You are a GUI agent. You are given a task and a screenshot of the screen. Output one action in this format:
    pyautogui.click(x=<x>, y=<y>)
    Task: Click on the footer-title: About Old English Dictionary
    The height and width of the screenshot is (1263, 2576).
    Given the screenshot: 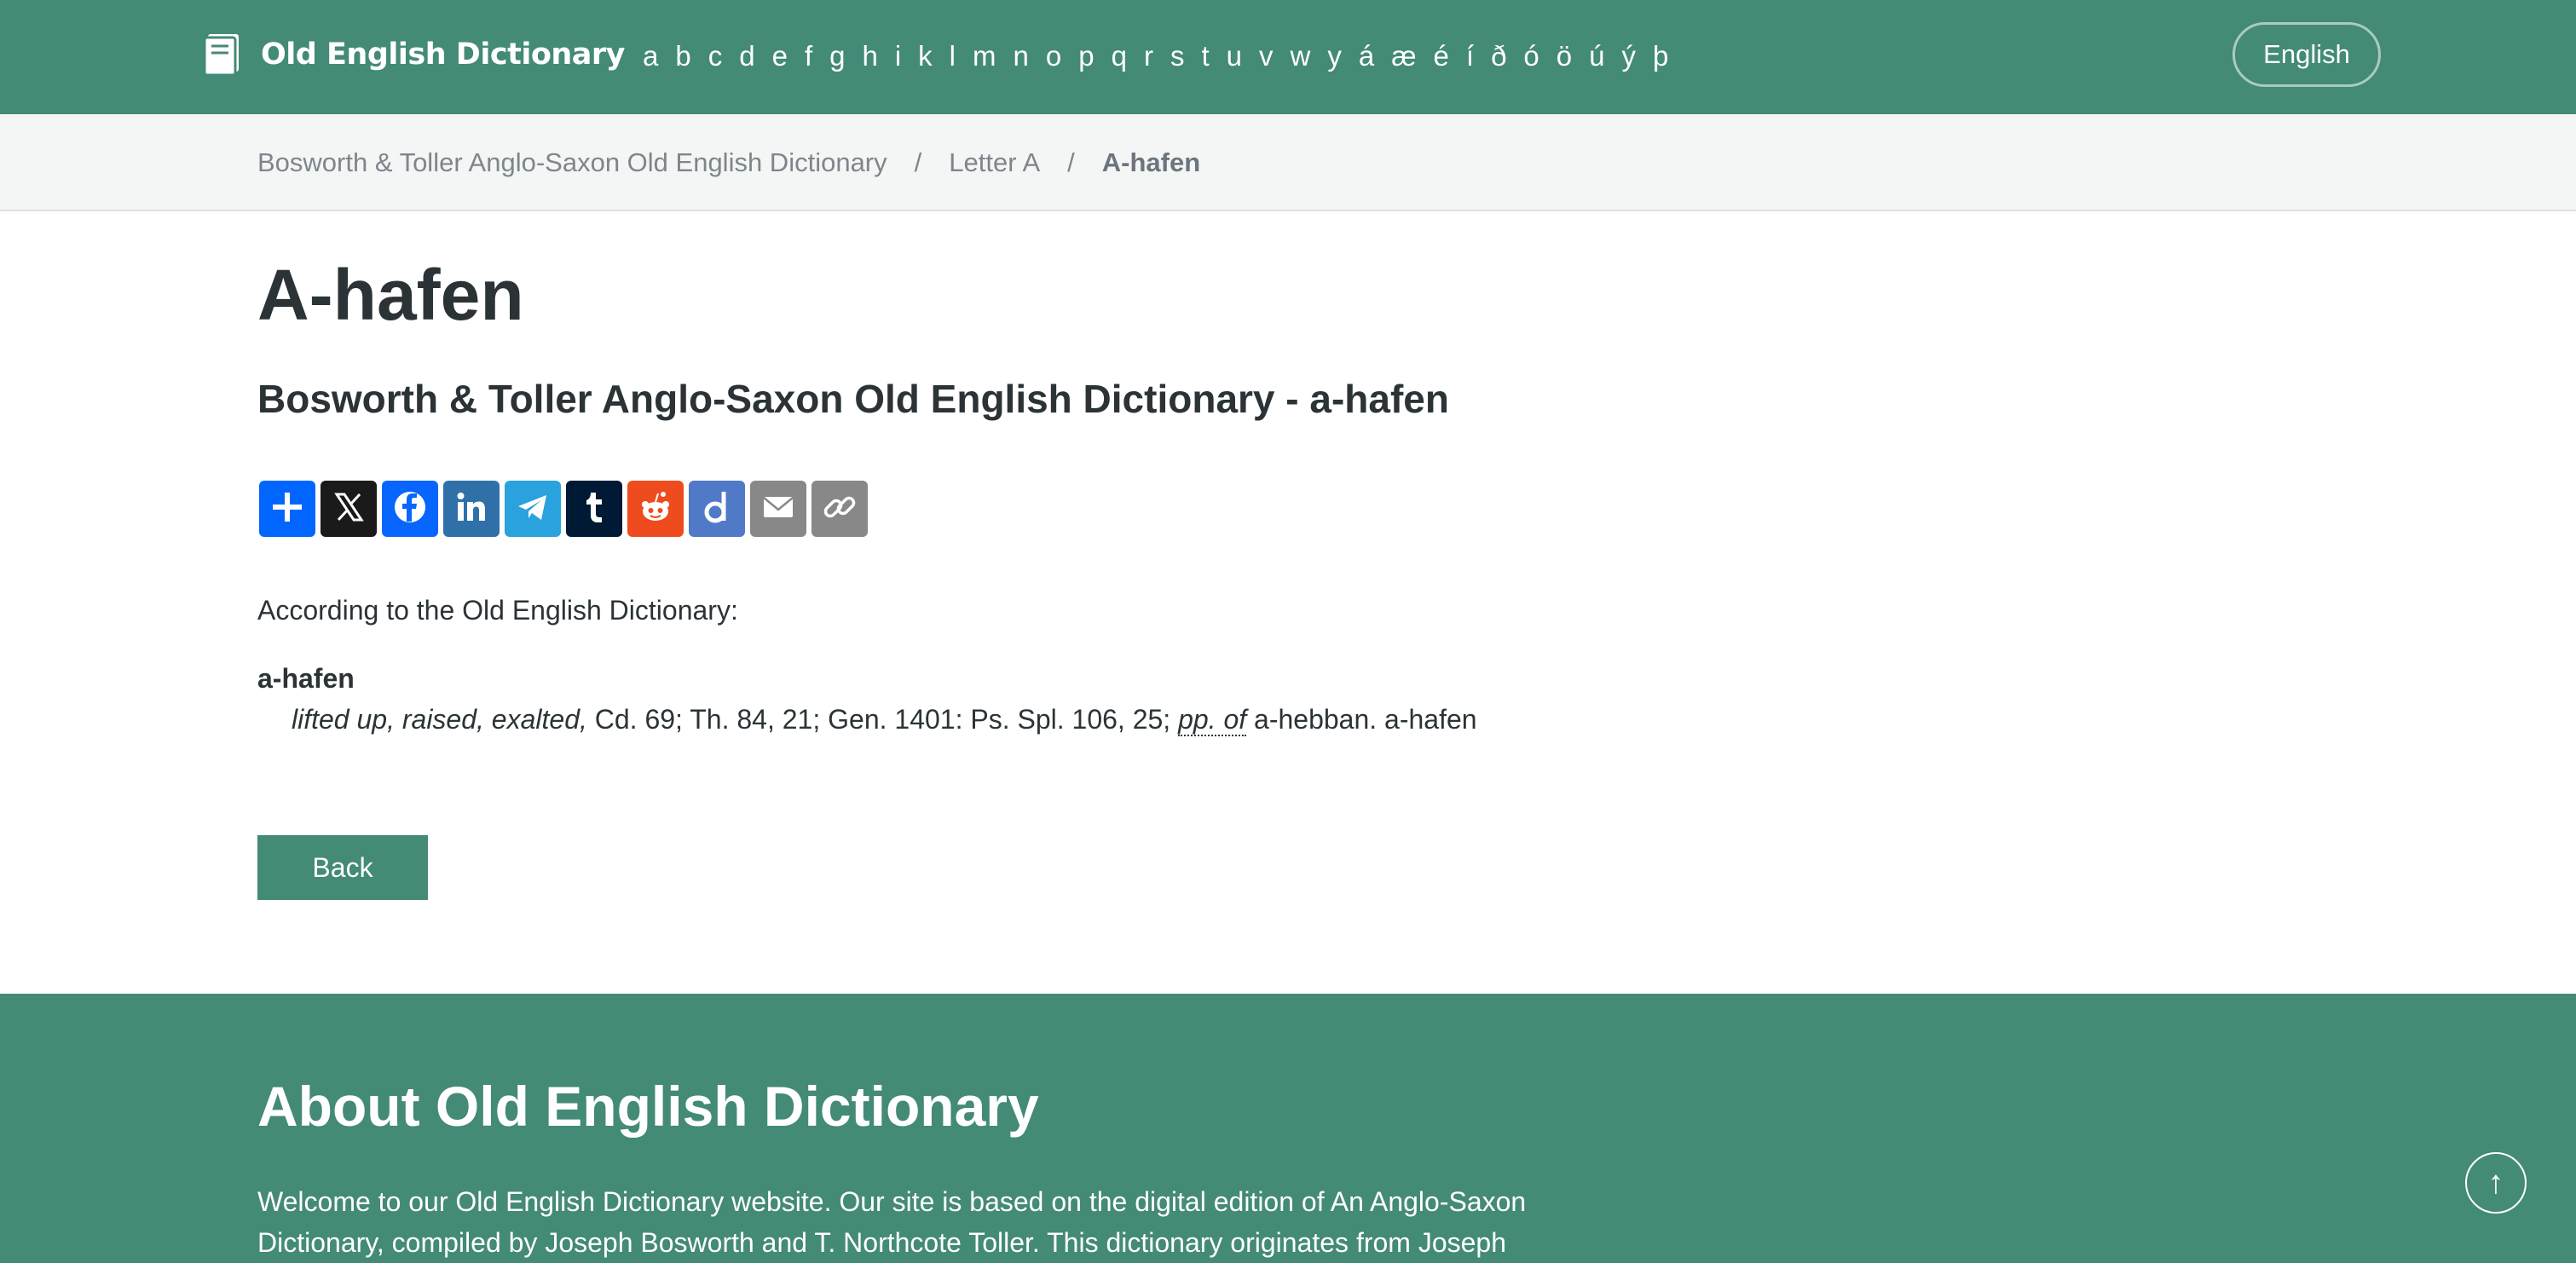 What is the action you would take?
    pyautogui.click(x=648, y=1106)
    